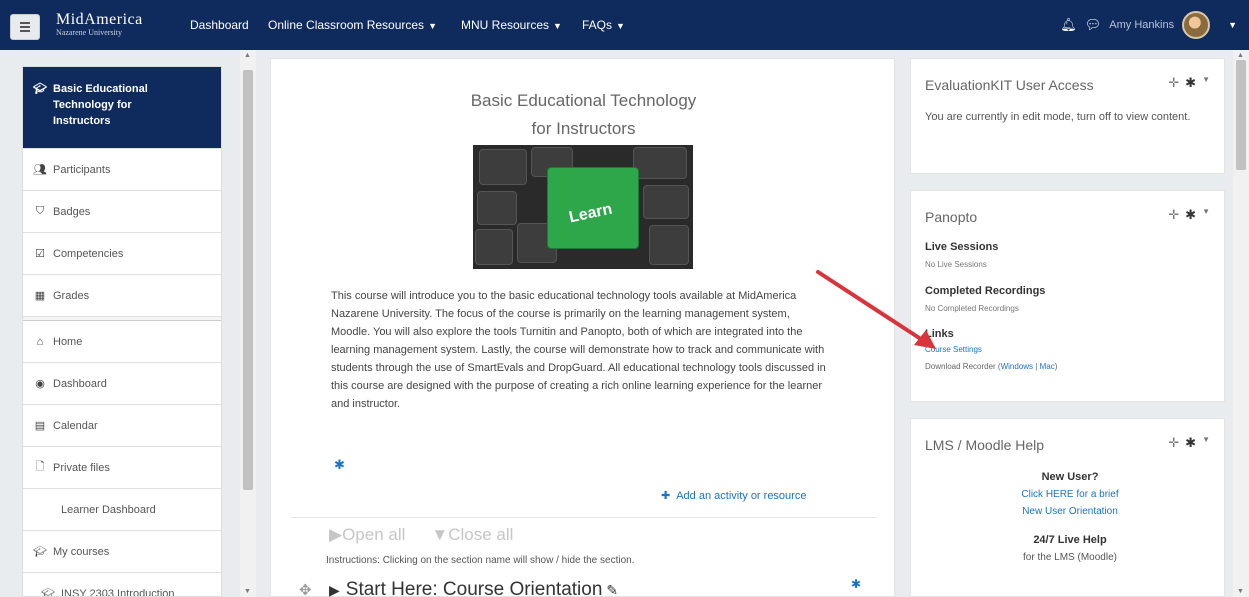 This screenshot has width=1249, height=597. What do you see at coordinates (612, 589) in the screenshot?
I see `pencil-icon: ✎` at bounding box center [612, 589].